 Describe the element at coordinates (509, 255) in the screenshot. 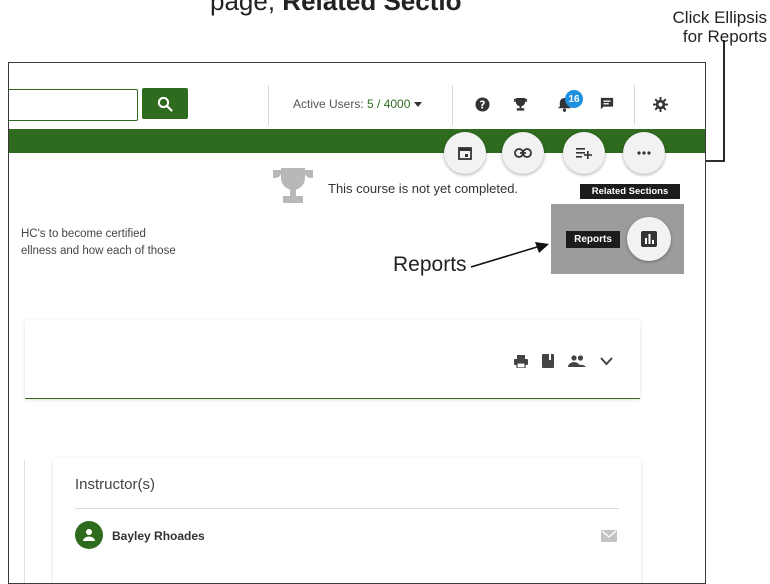

I see `reports-arrow` at that location.